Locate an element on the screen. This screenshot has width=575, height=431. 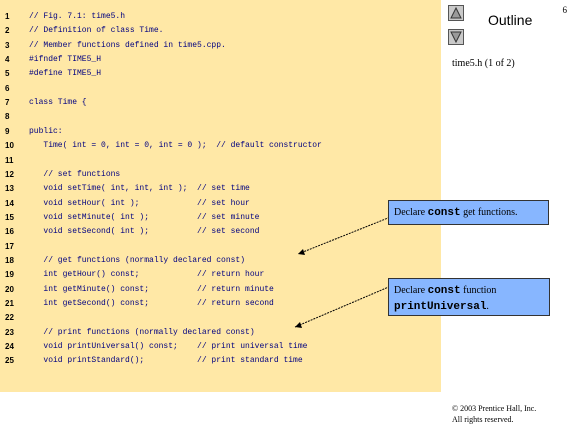
callout-2-mid: function is located at coordinates (478, 290).